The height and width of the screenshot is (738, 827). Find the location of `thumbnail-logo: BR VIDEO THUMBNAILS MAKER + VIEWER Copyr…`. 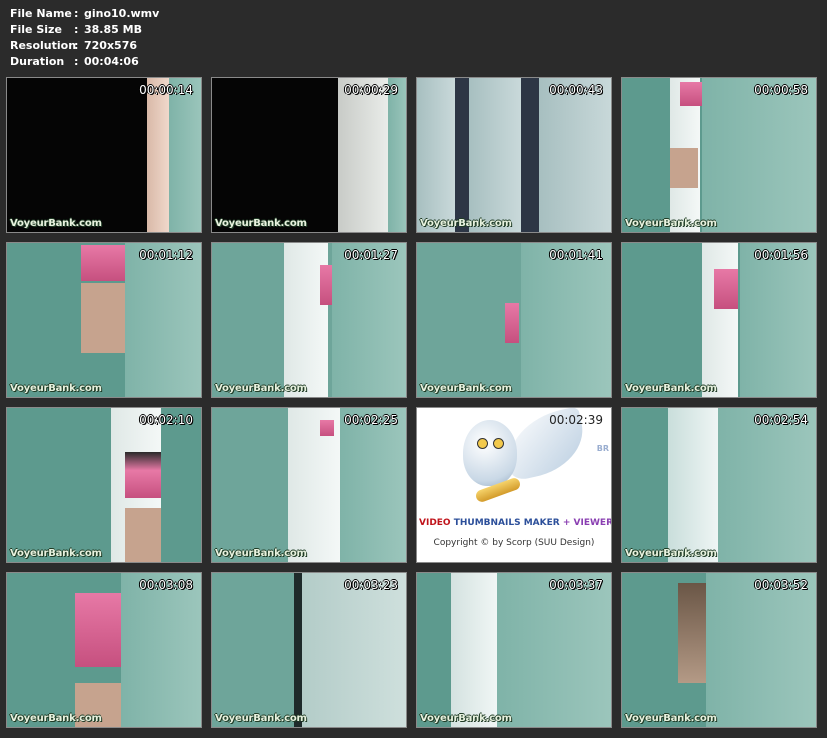

thumbnail-logo: BR VIDEO THUMBNAILS MAKER + VIEWER Copyr… is located at coordinates (514, 485).